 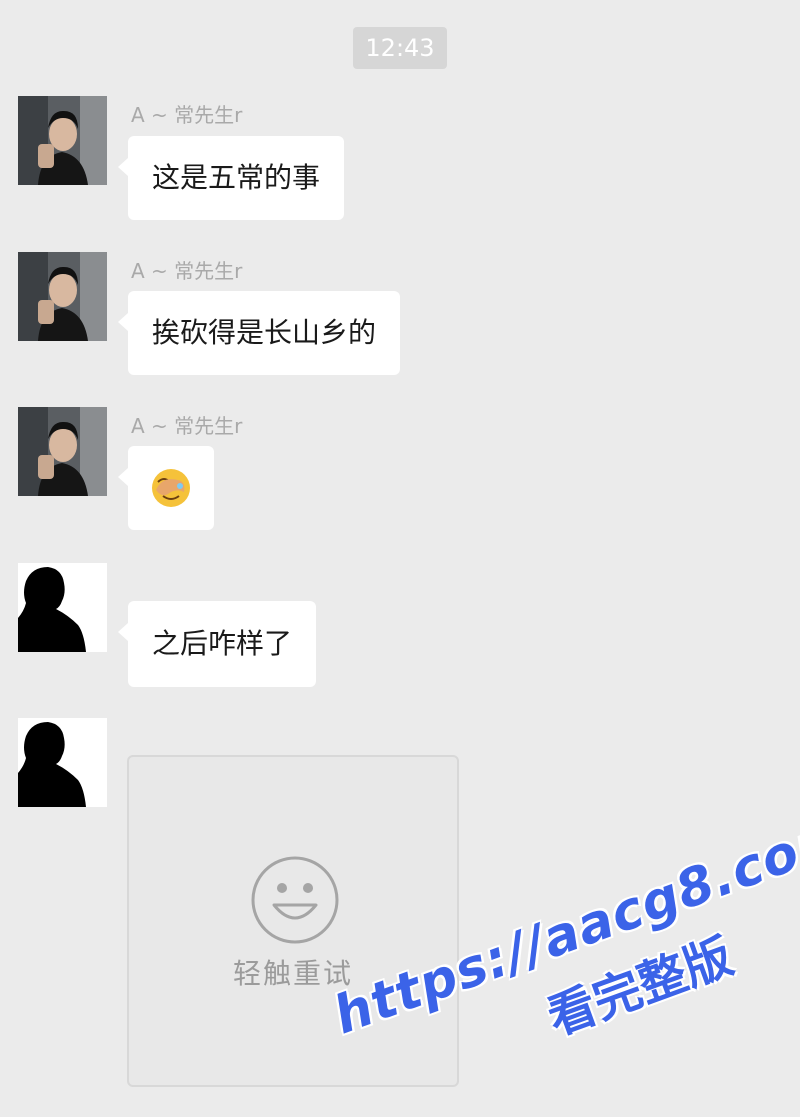 I want to click on message-bubble, so click(x=166, y=488).